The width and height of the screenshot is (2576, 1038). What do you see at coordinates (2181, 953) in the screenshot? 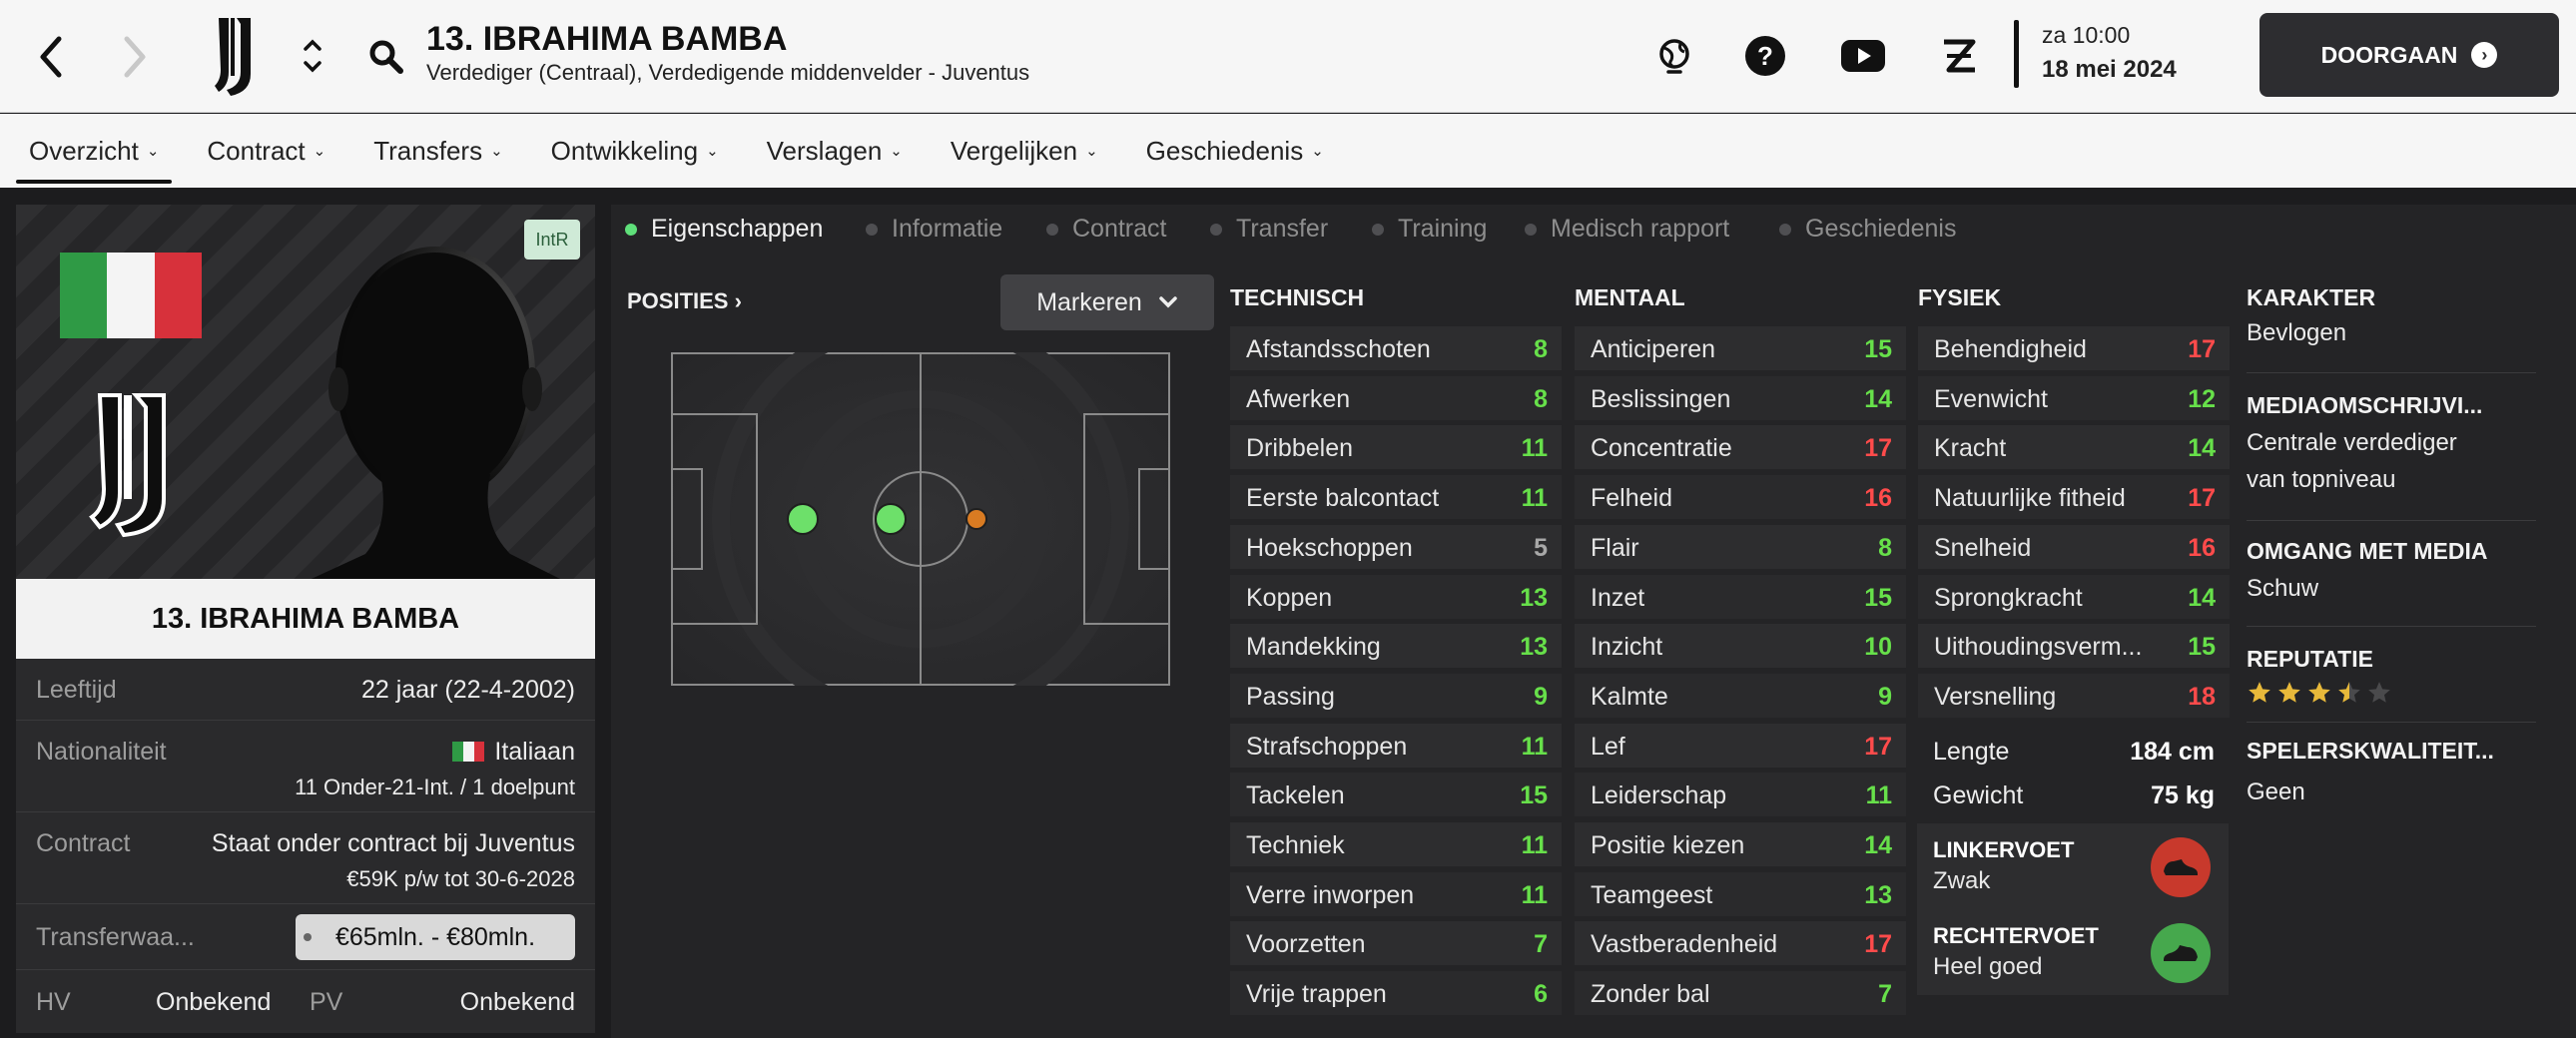
I see `boot-strong-icon` at bounding box center [2181, 953].